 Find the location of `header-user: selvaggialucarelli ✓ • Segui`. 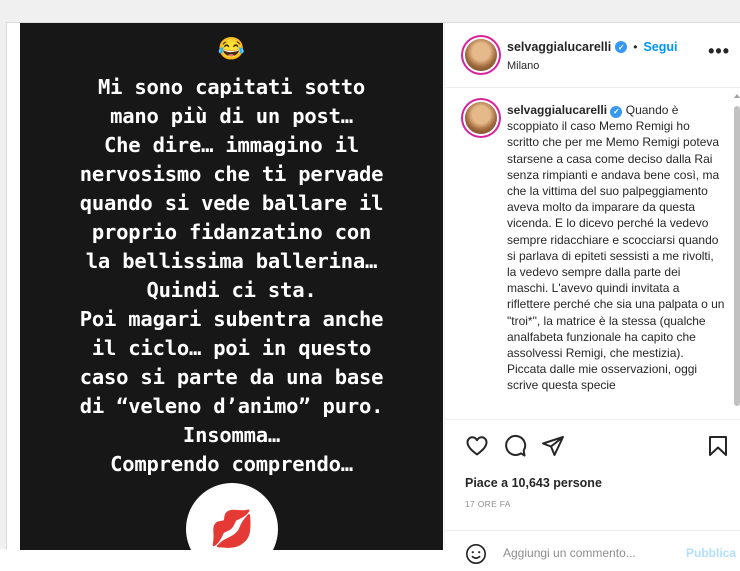

header-user: selvaggialucarelli ✓ • Segui is located at coordinates (592, 47).